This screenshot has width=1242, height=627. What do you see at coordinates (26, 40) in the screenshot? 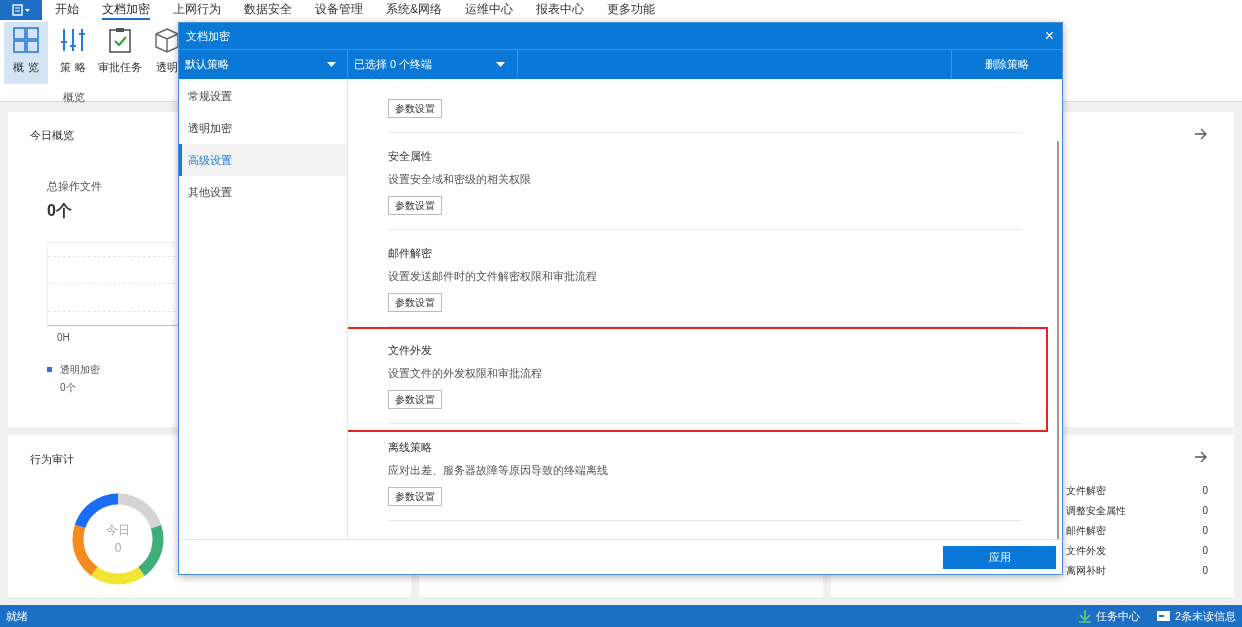
I see `grid-icon` at bounding box center [26, 40].